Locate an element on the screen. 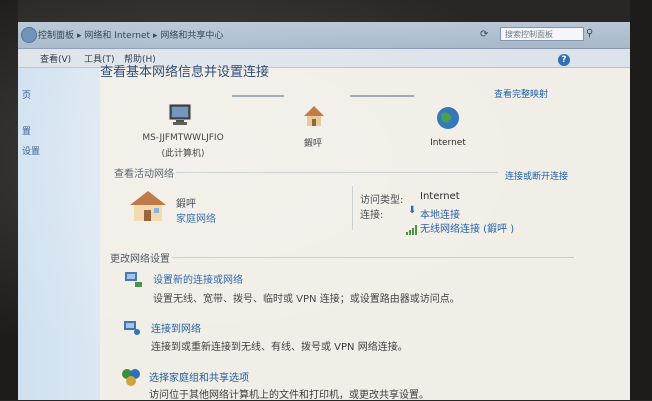  network-type-link: 家庭网络 is located at coordinates (196, 217).